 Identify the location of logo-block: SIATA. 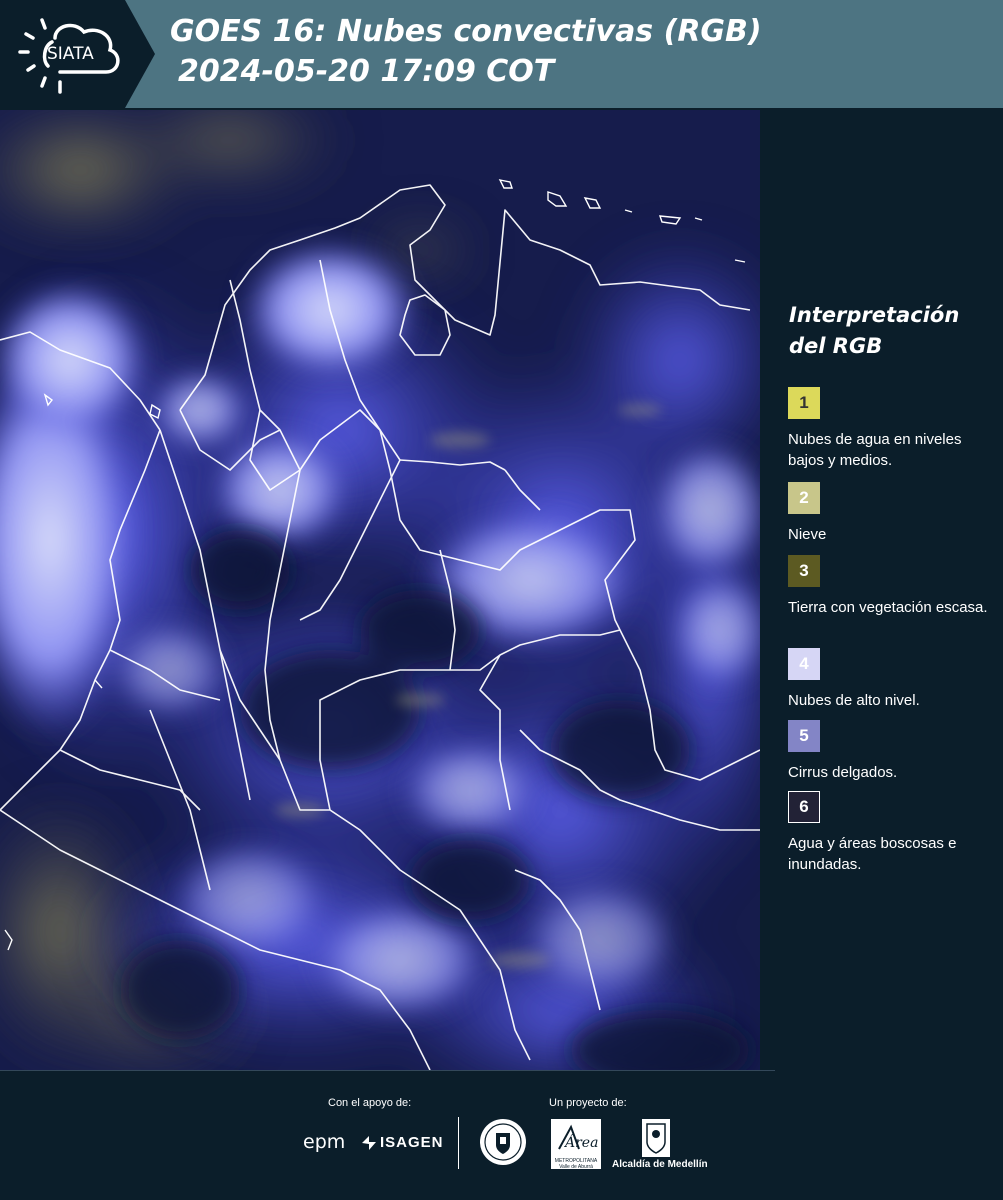
(77, 54).